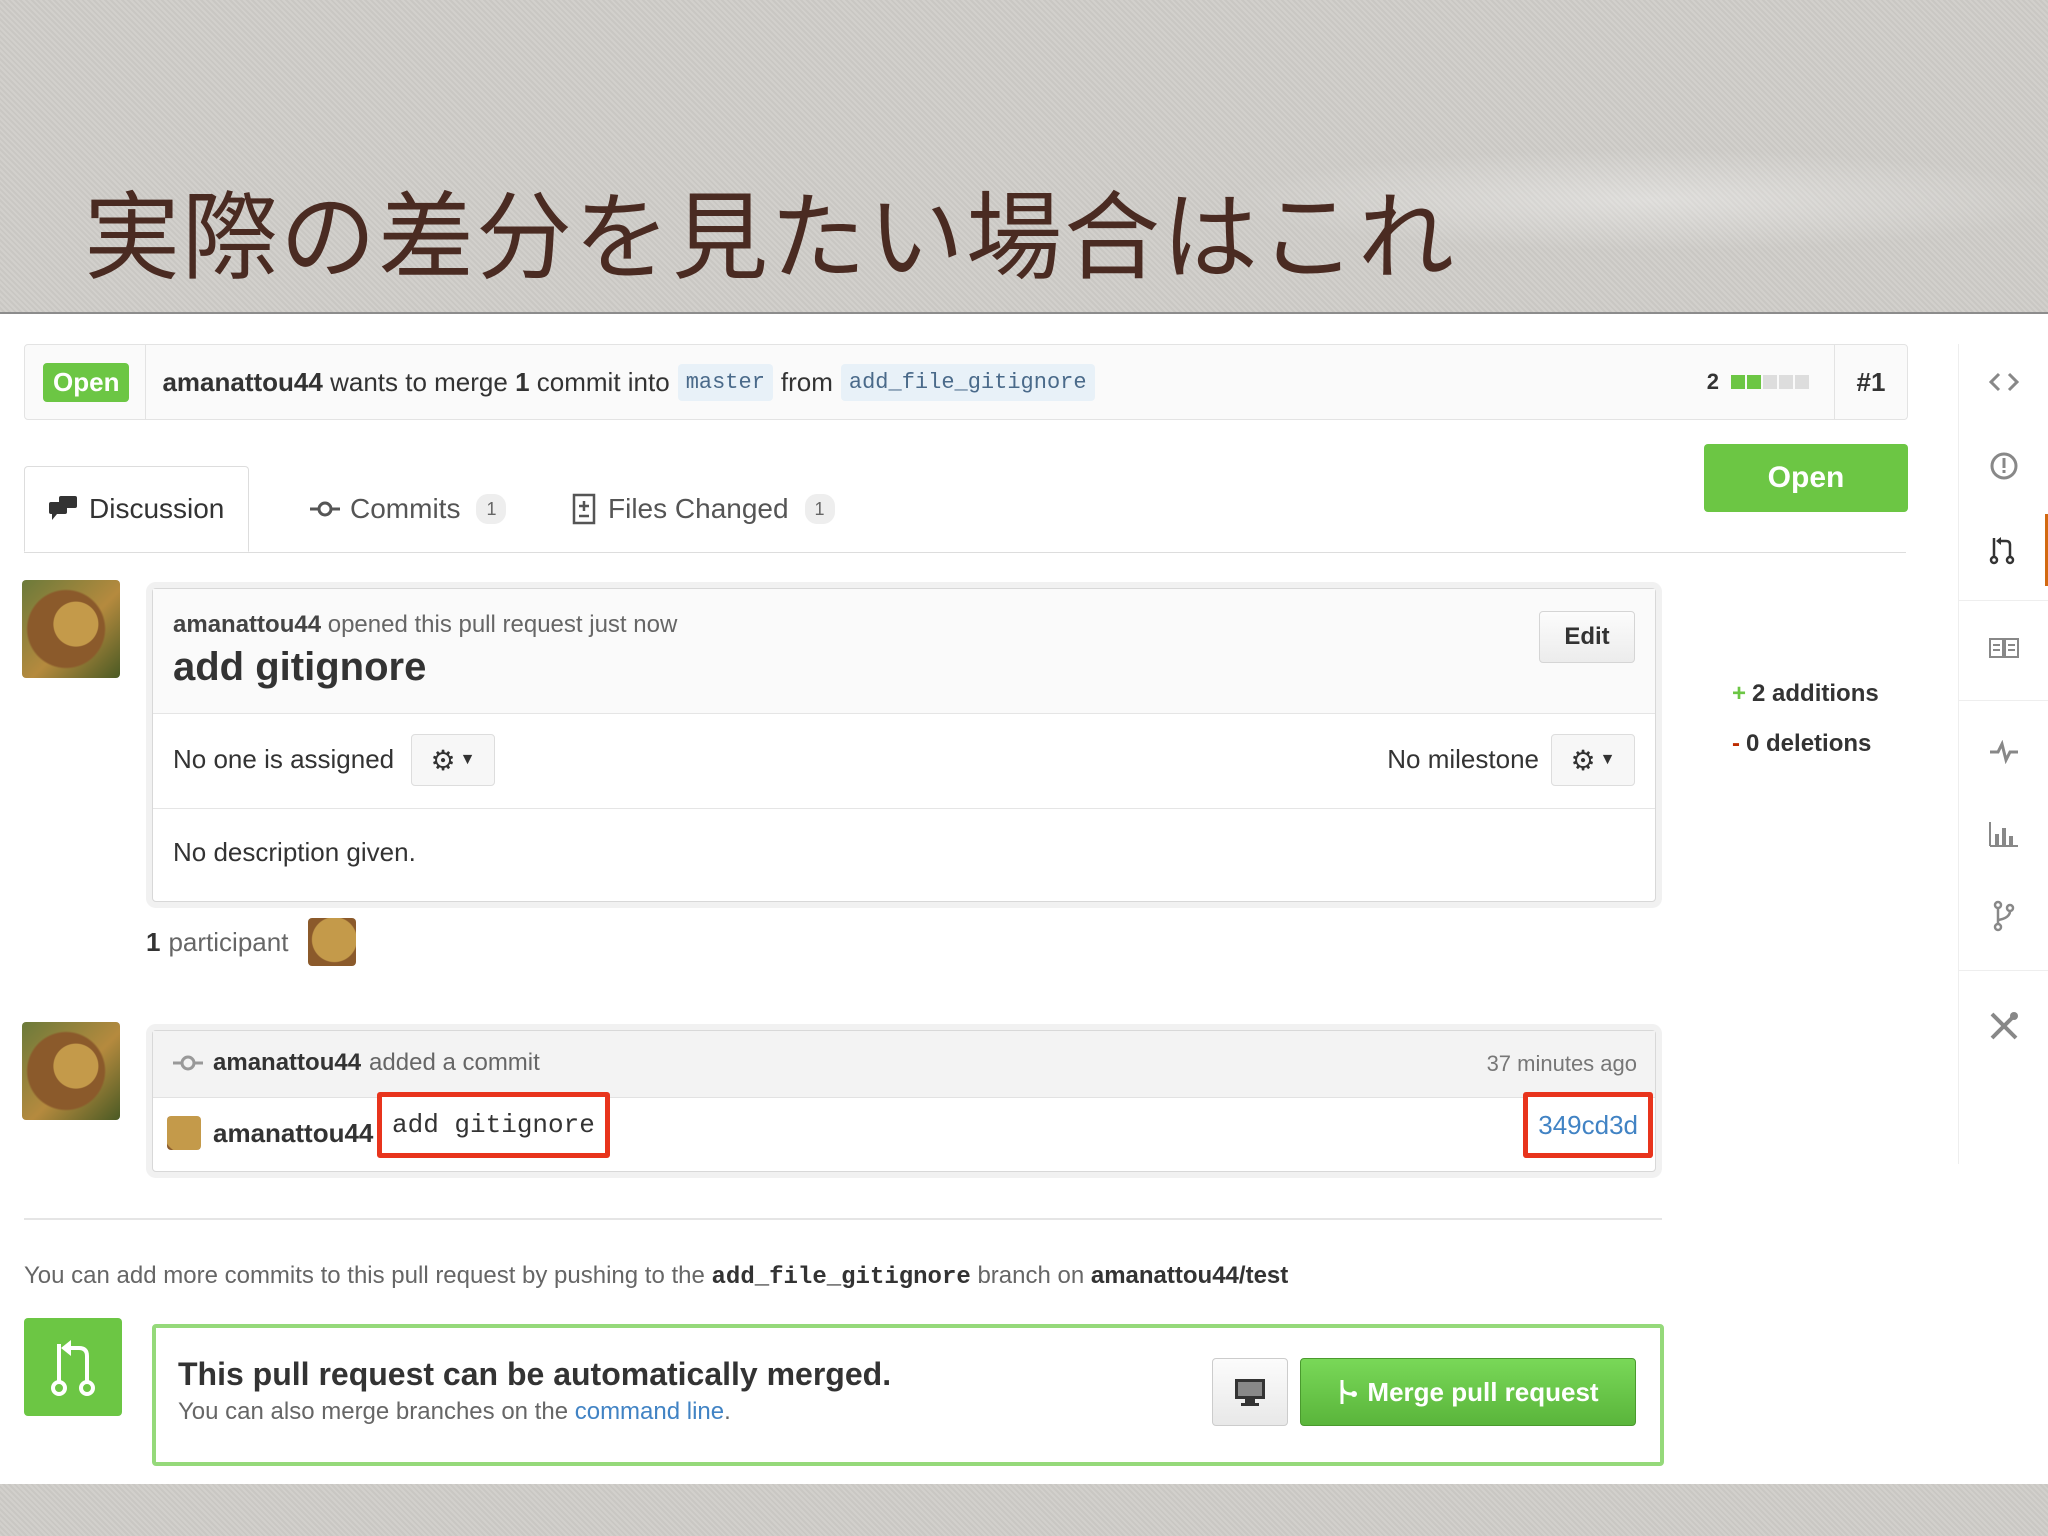 This screenshot has width=2048, height=1536. Describe the element at coordinates (184, 1133) in the screenshot. I see `commit-row-avatar` at that location.